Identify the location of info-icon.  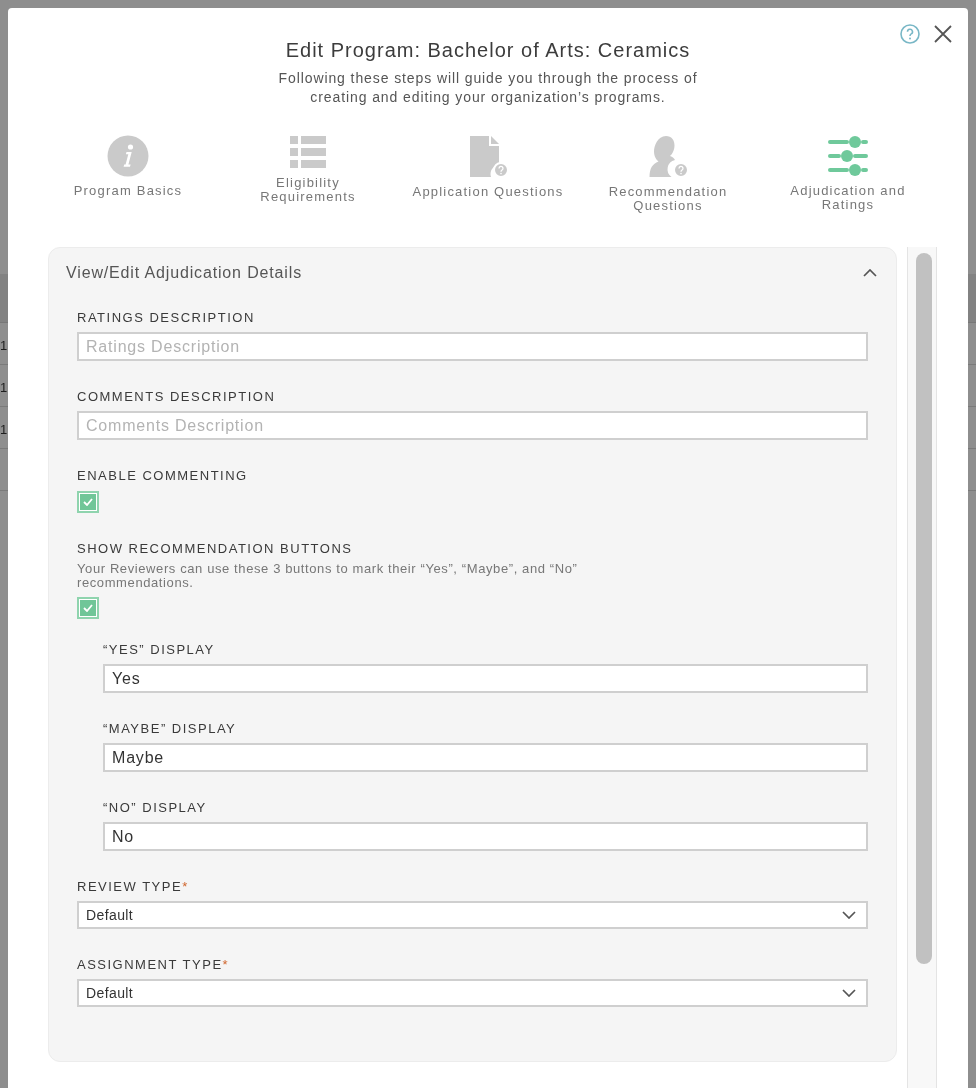
(128, 156).